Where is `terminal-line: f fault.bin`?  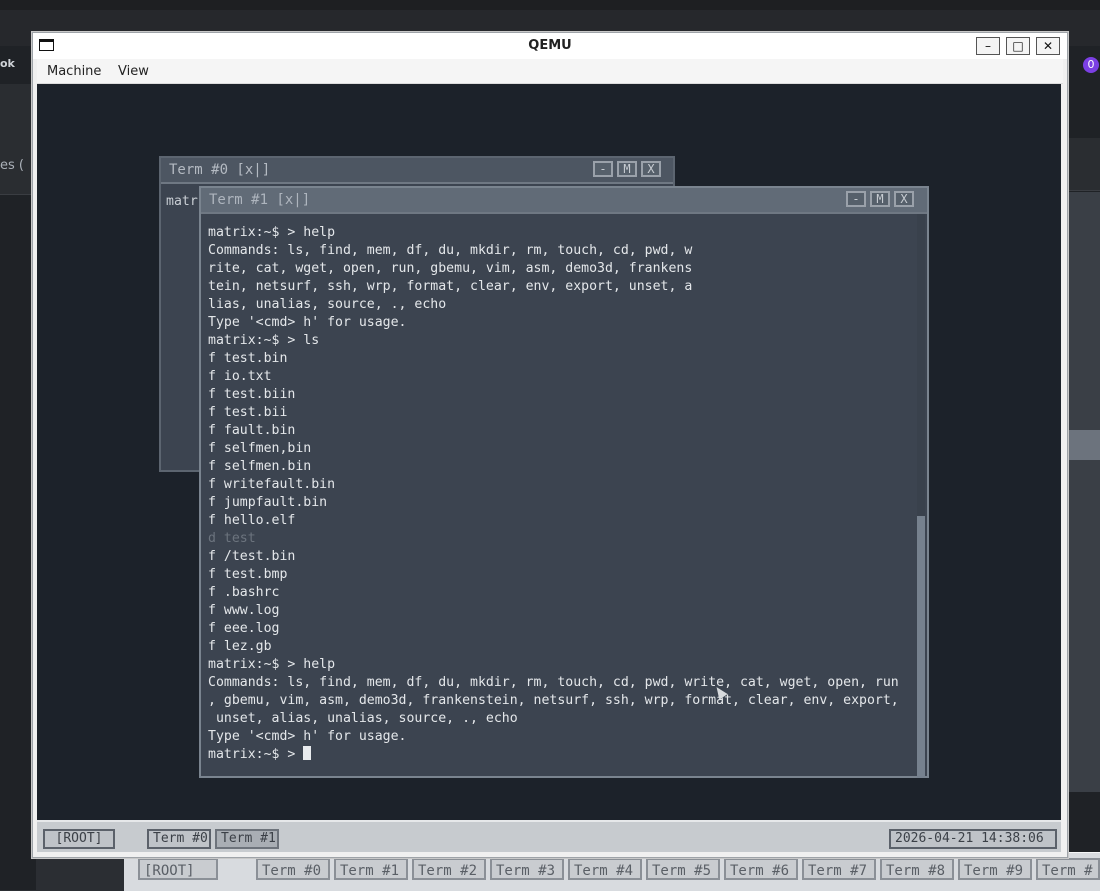
terminal-line: f fault.bin is located at coordinates (553, 431).